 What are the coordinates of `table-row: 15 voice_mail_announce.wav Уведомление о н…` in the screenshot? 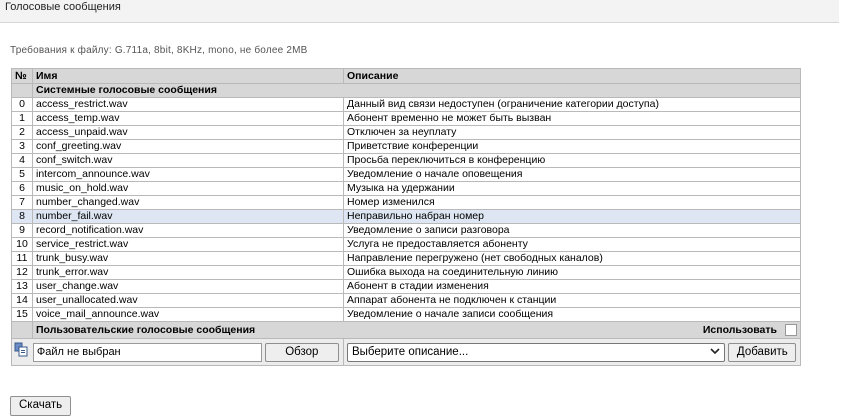 It's located at (406, 314).